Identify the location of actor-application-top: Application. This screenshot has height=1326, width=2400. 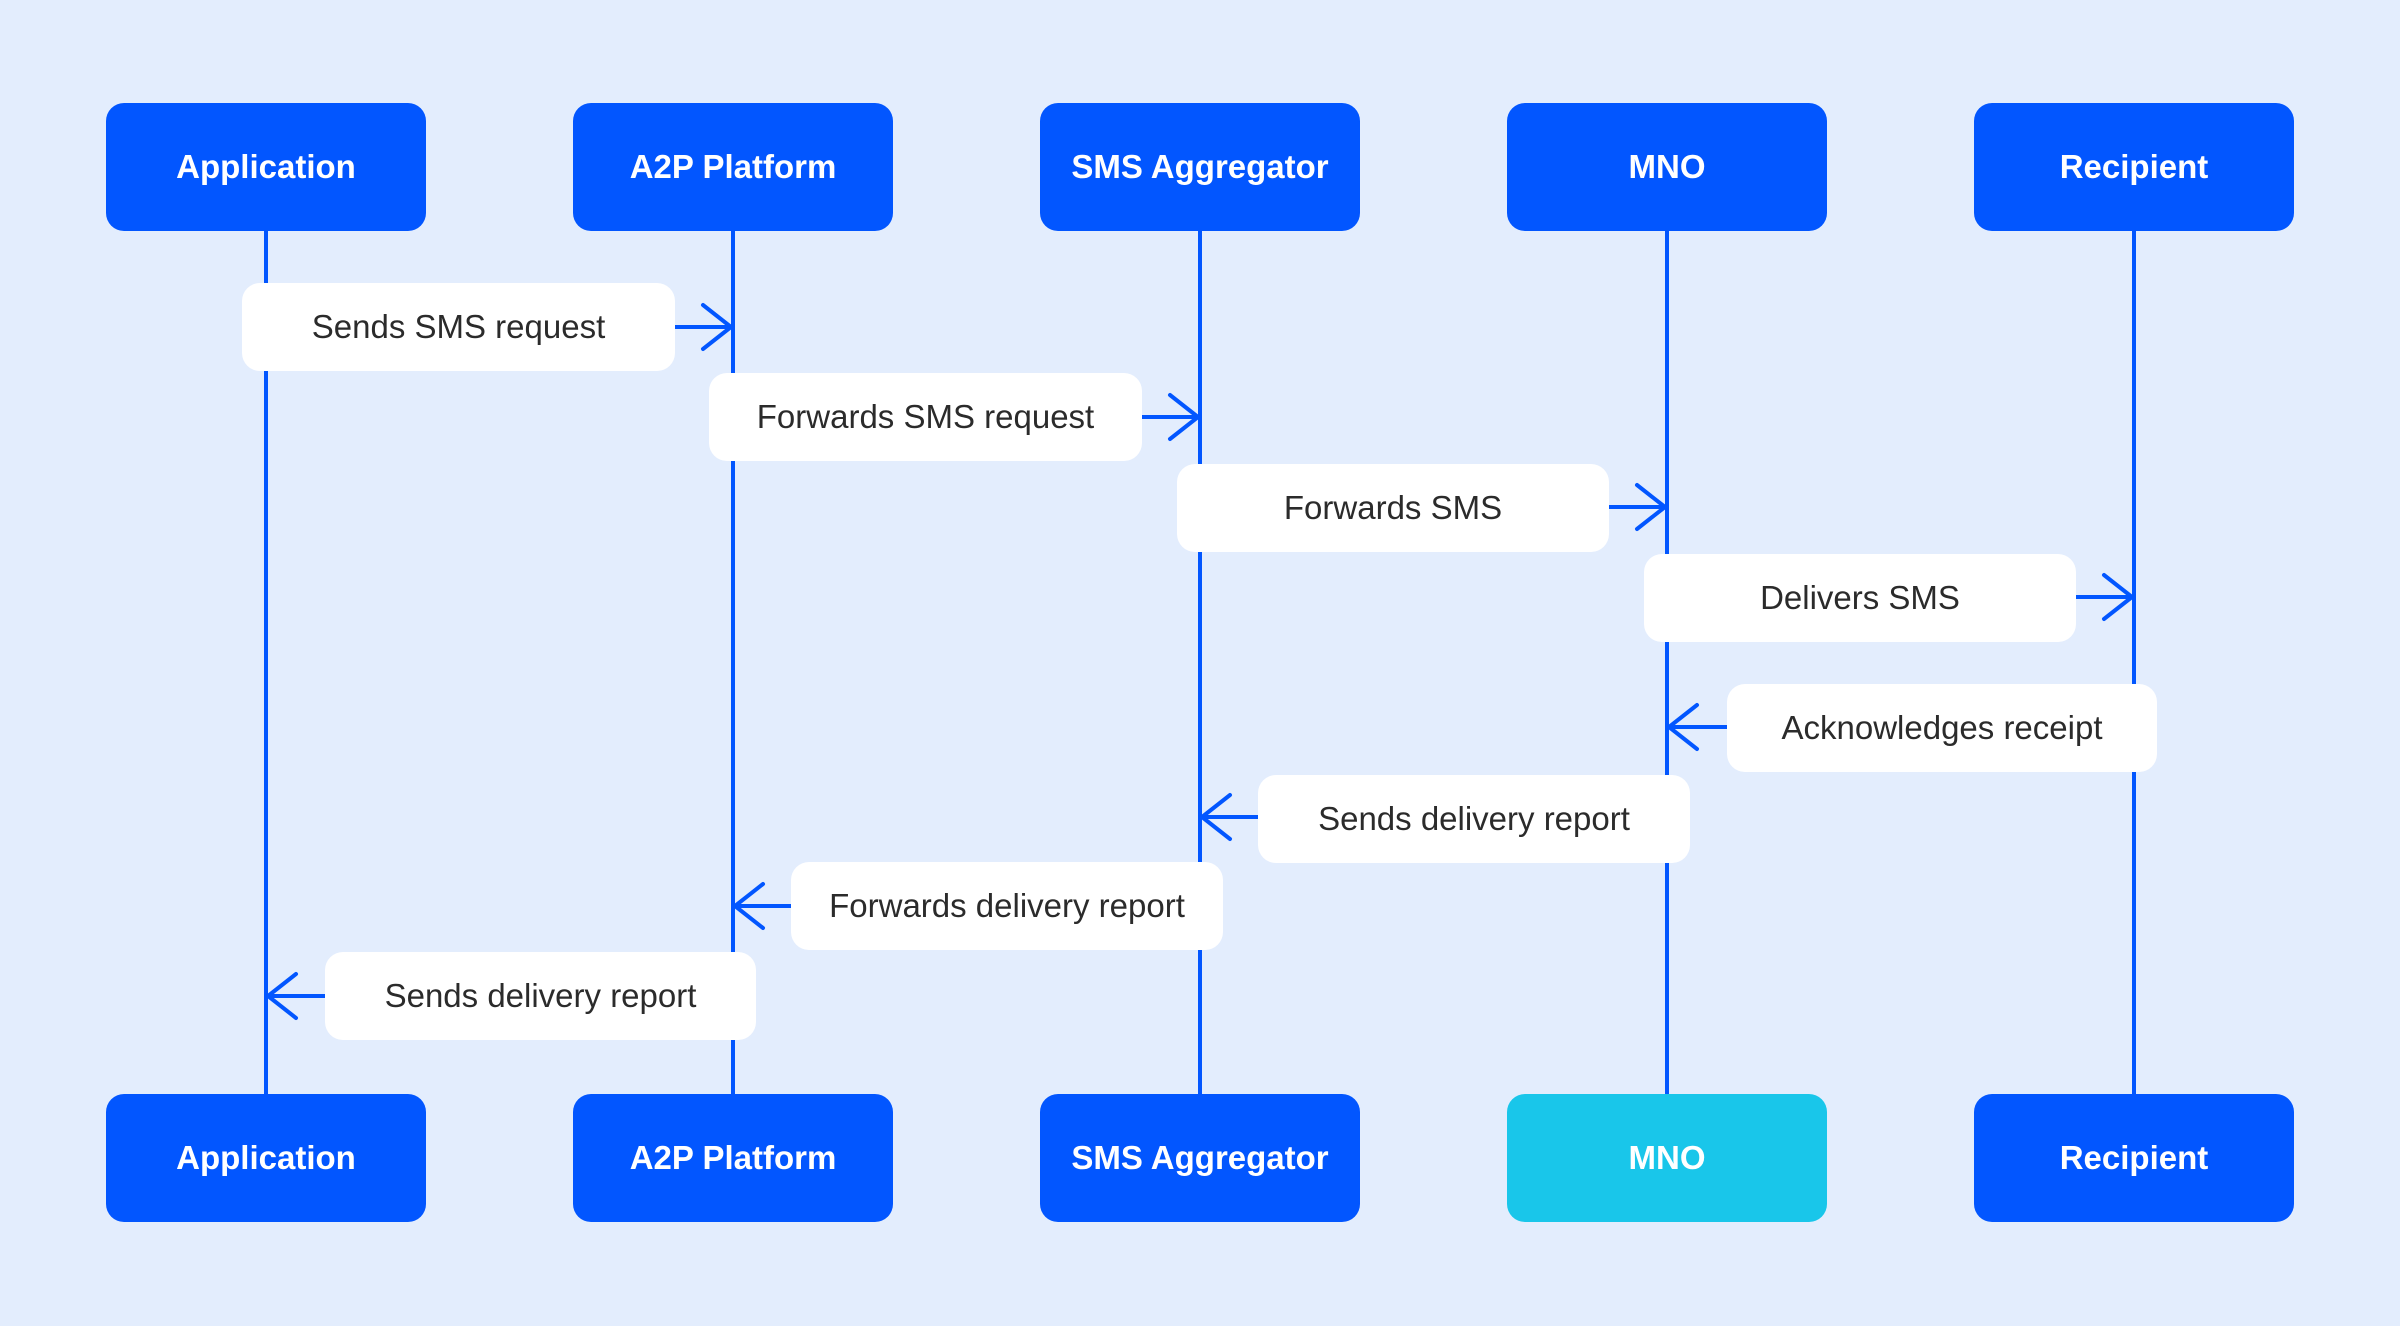
(266, 167).